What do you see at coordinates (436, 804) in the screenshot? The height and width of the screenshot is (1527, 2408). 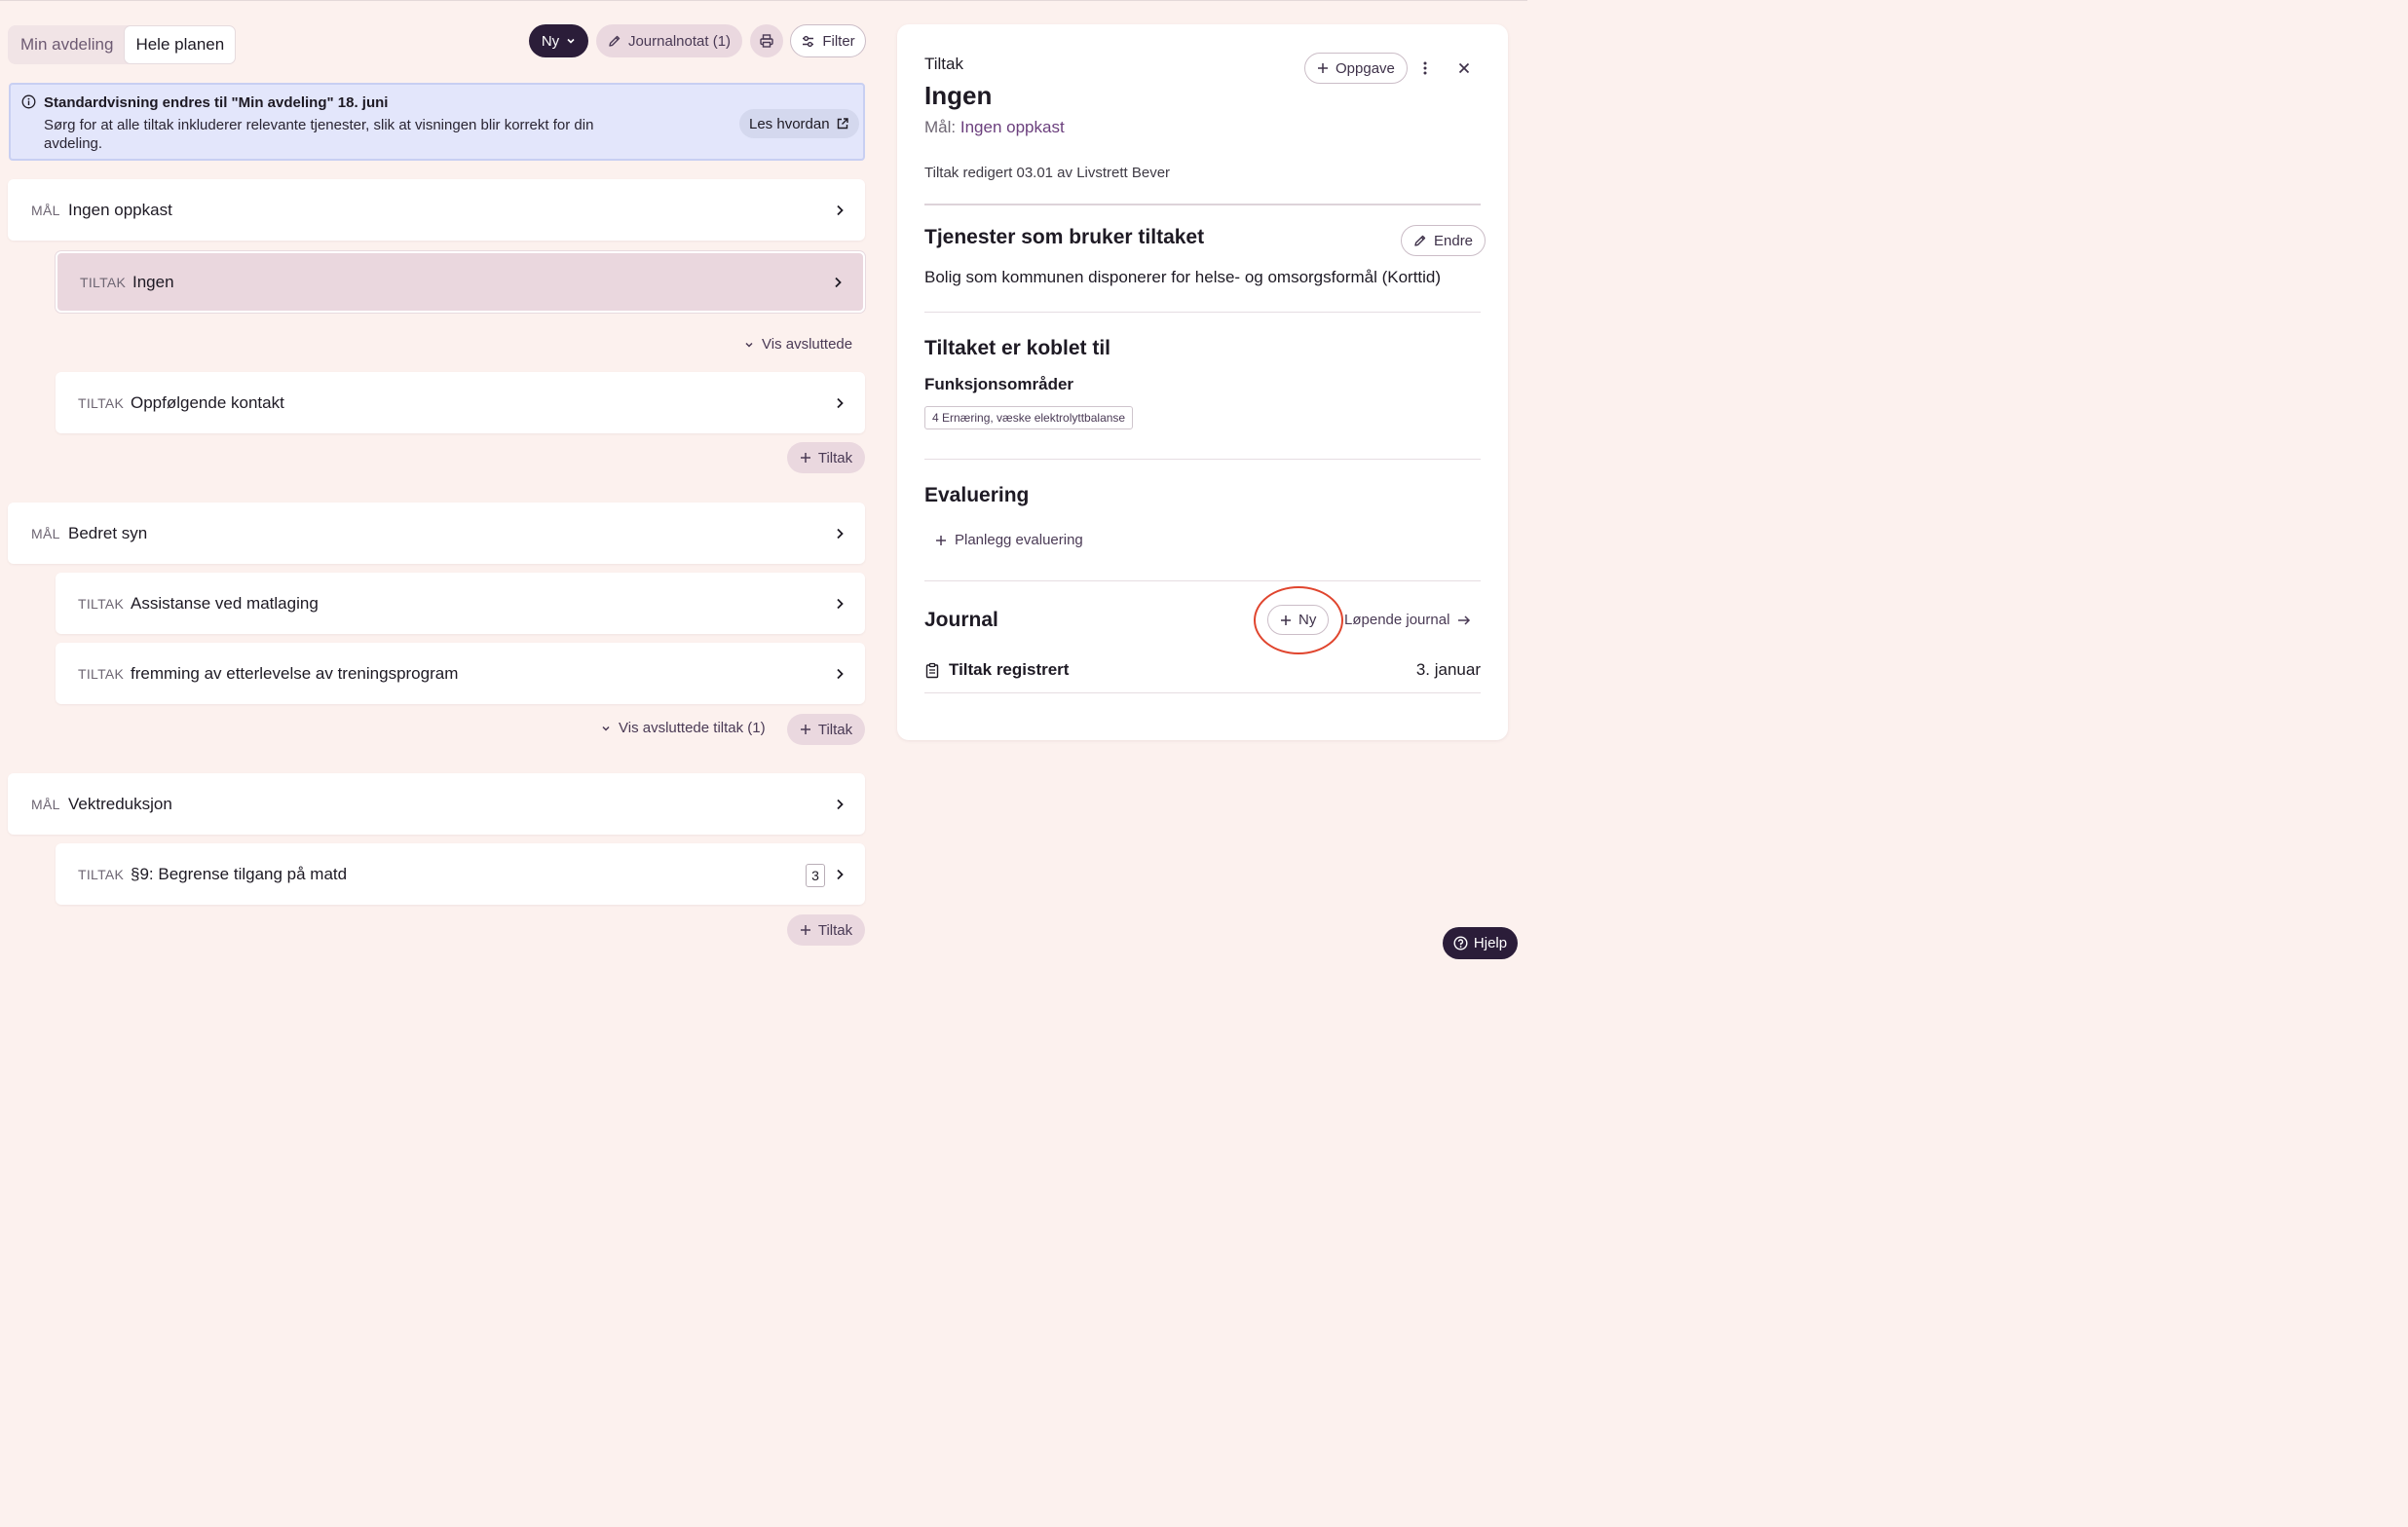 I see `goal-card: MÅL Vektreduksjon` at bounding box center [436, 804].